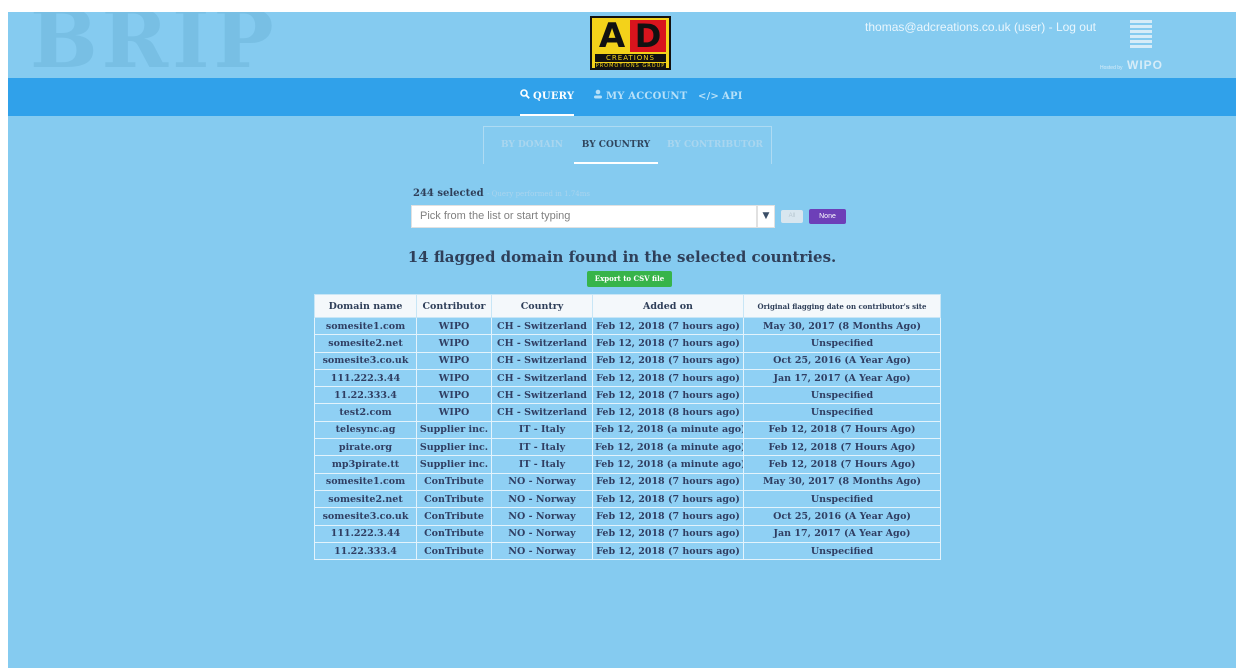 The width and height of the screenshot is (1244, 668). I want to click on table-cell: 111.222.3.44, so click(365, 533).